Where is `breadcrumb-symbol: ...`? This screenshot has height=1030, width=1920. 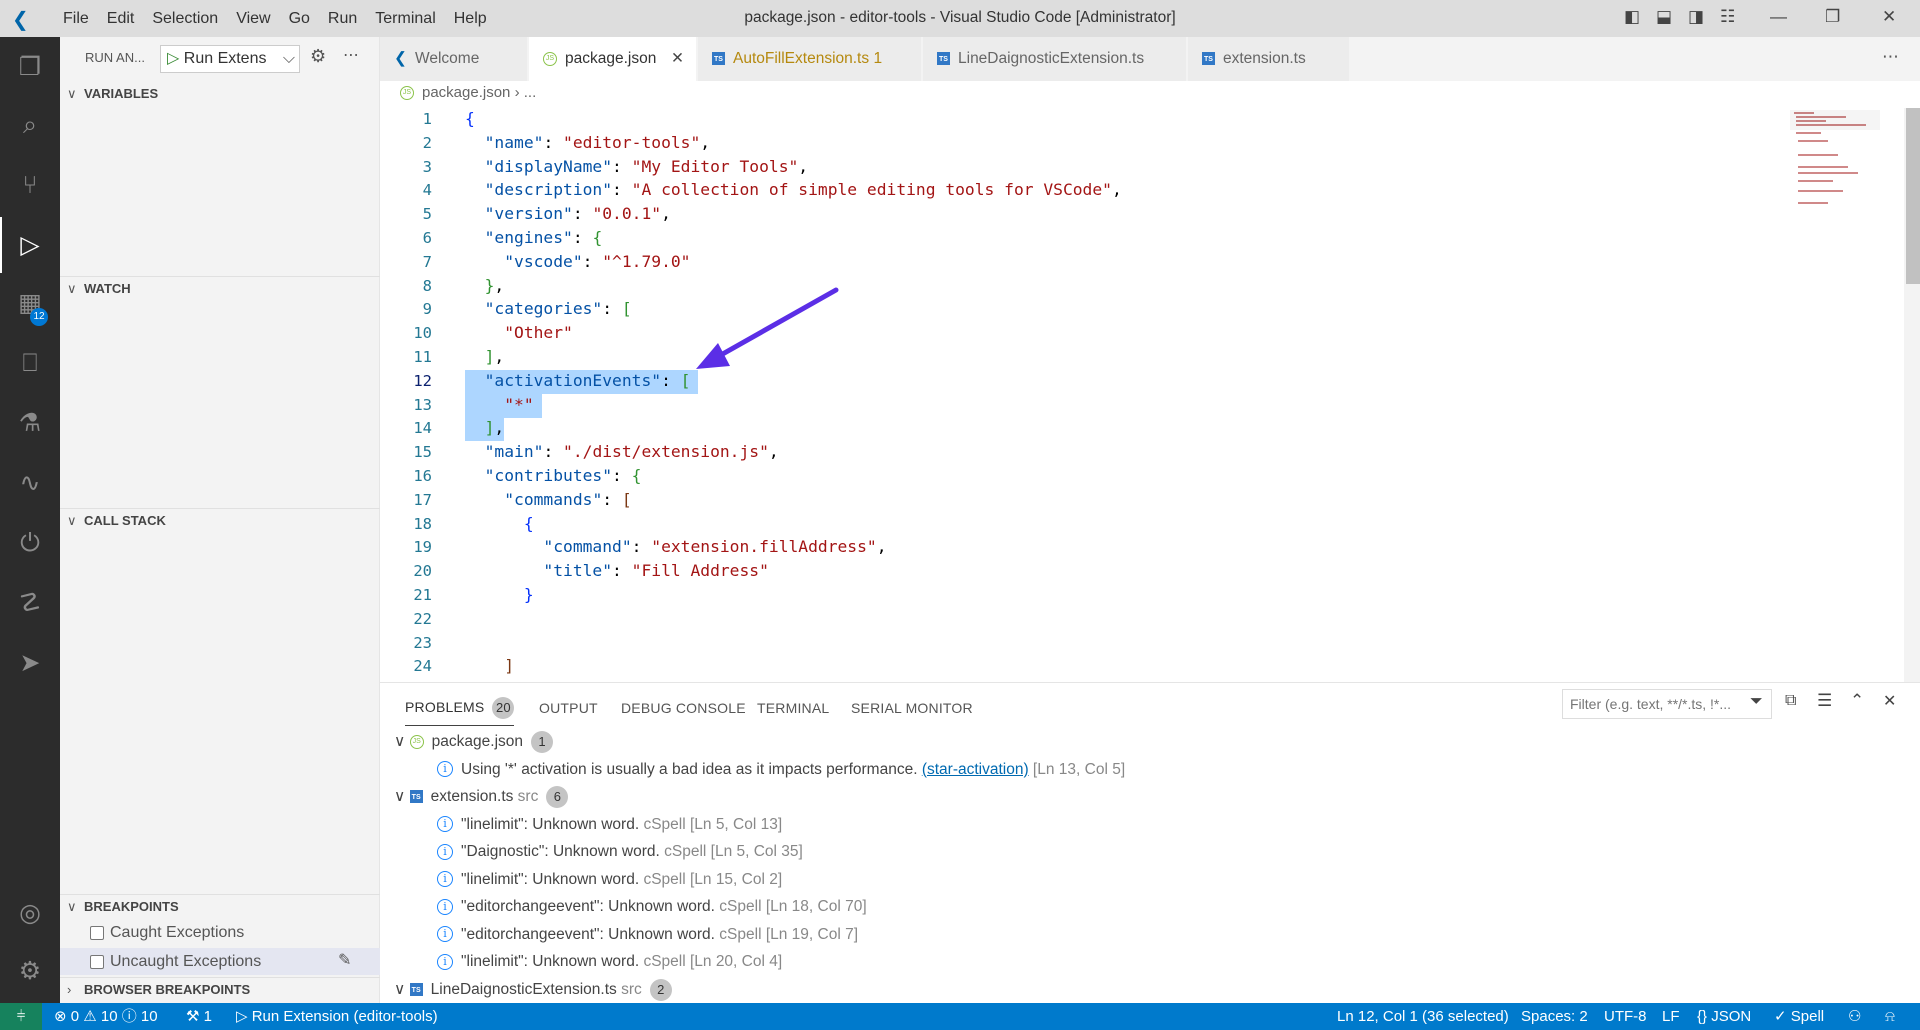
breadcrumb-symbol: ... is located at coordinates (530, 92).